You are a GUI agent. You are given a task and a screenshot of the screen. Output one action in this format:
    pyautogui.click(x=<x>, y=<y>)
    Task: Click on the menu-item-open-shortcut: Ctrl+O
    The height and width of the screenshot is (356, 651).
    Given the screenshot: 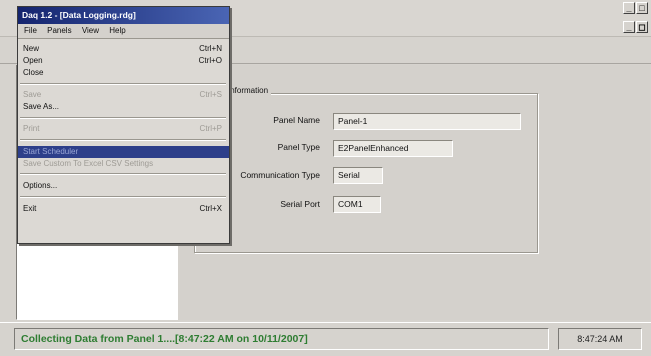 What is the action you would take?
    pyautogui.click(x=210, y=60)
    